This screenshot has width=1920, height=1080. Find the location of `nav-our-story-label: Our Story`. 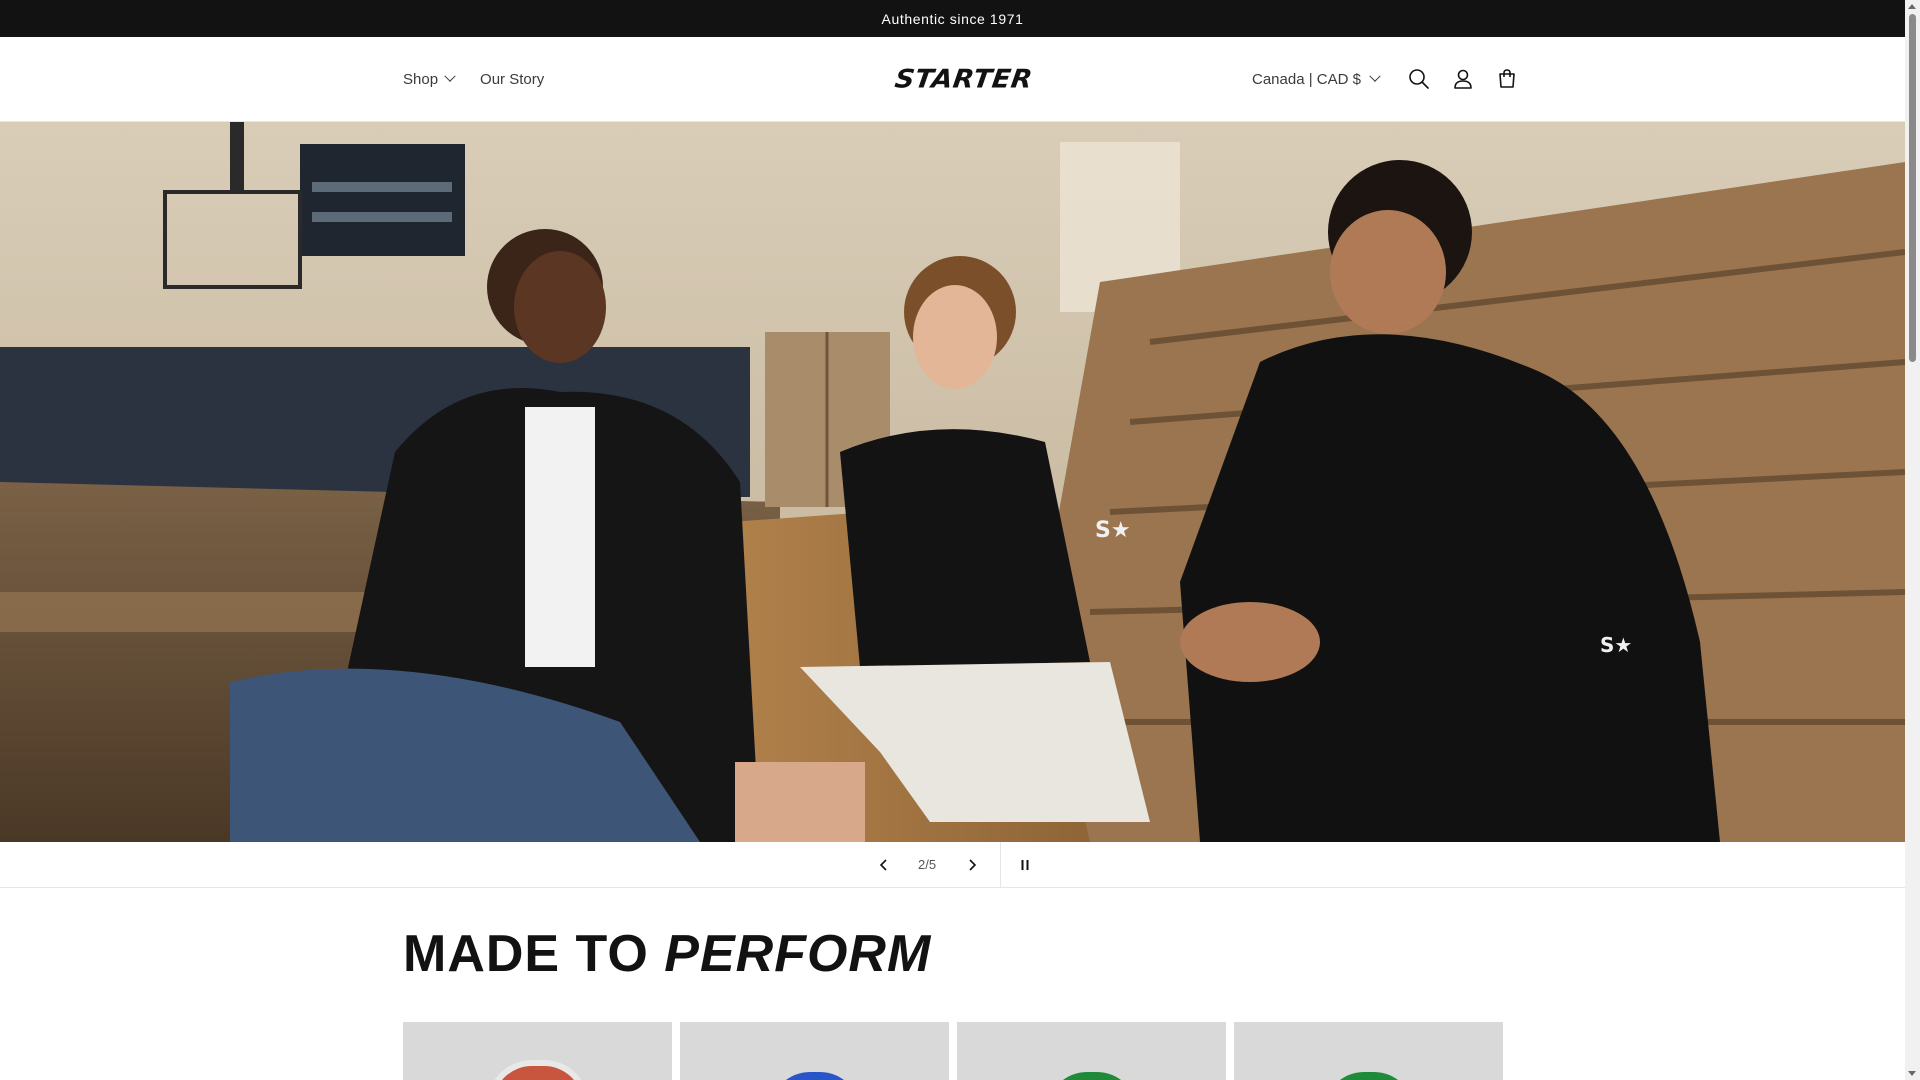

nav-our-story-label: Our Story is located at coordinates (512, 79).